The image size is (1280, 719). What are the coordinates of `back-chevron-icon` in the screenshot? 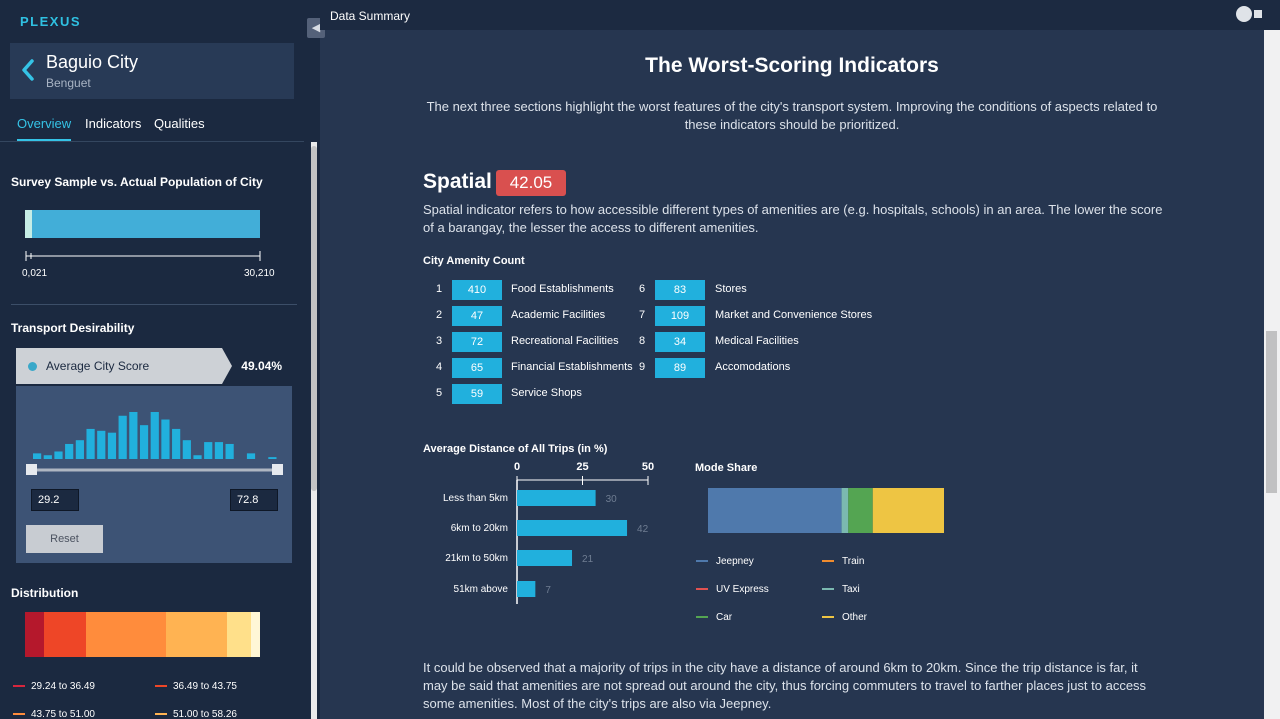 It's located at (28, 70).